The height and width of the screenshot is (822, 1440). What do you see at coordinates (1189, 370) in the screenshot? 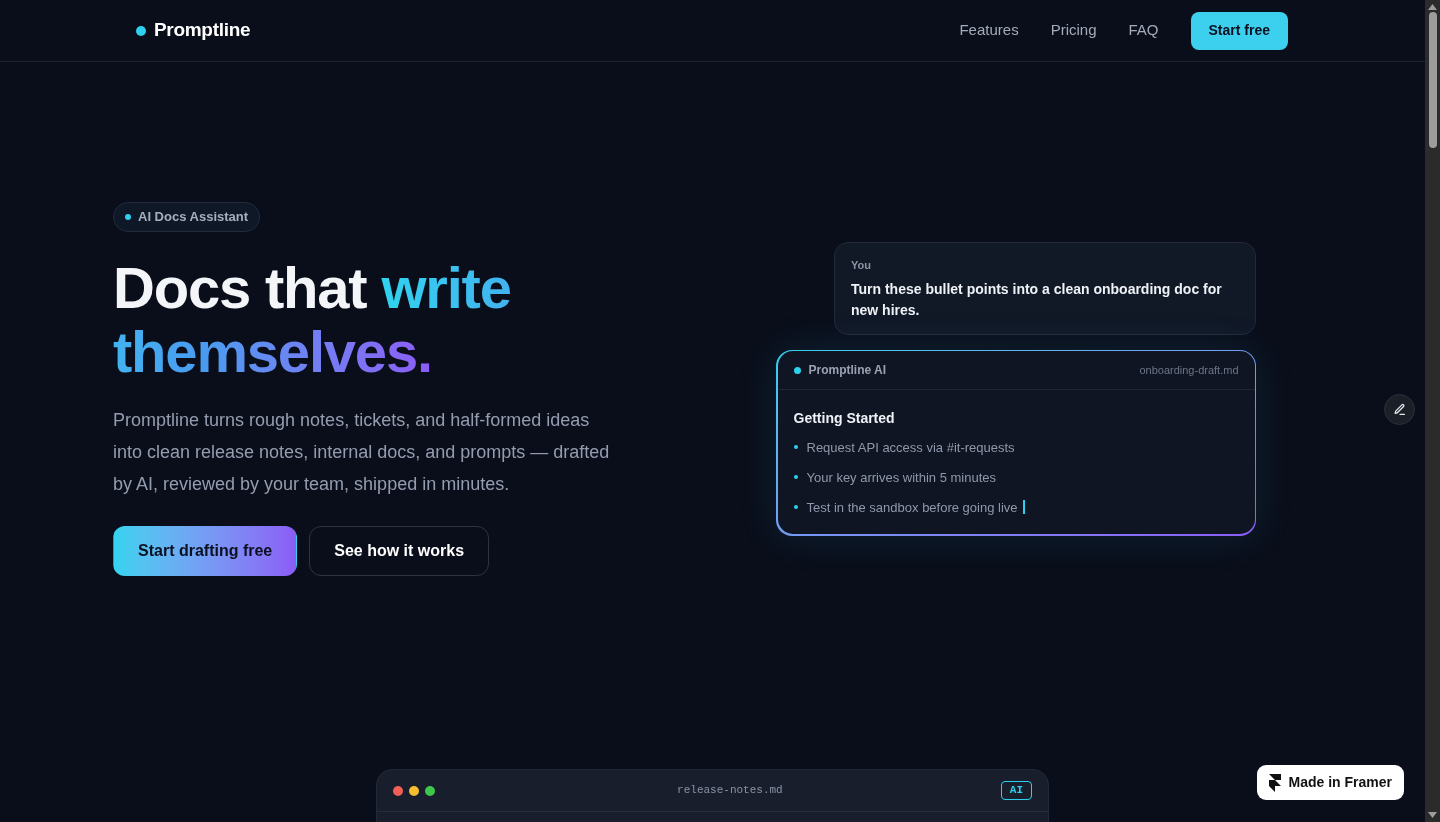
I see `file-name: onboarding-draft.md` at bounding box center [1189, 370].